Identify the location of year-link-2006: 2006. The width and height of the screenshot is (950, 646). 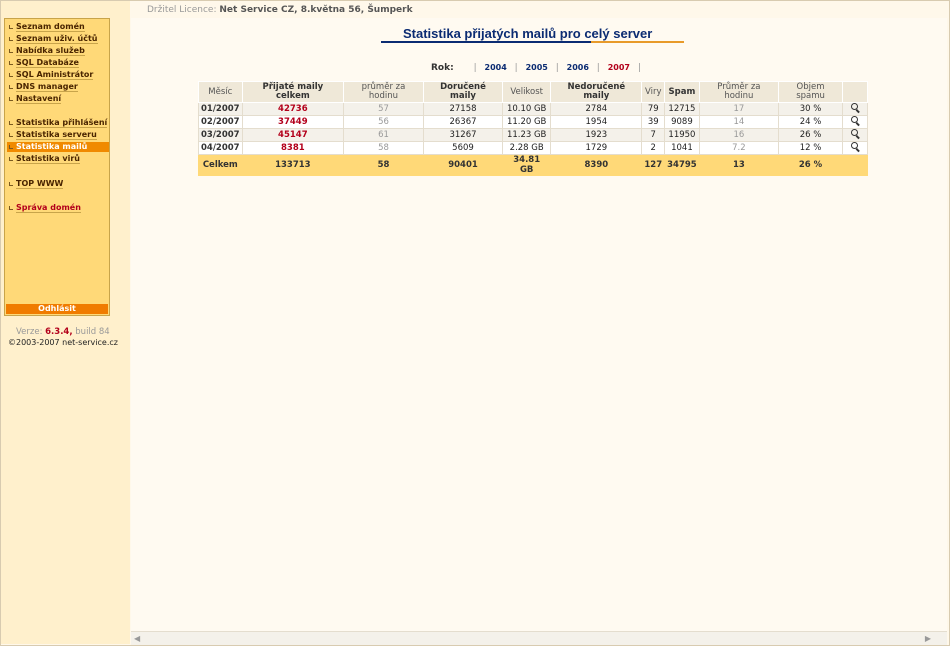
(578, 67).